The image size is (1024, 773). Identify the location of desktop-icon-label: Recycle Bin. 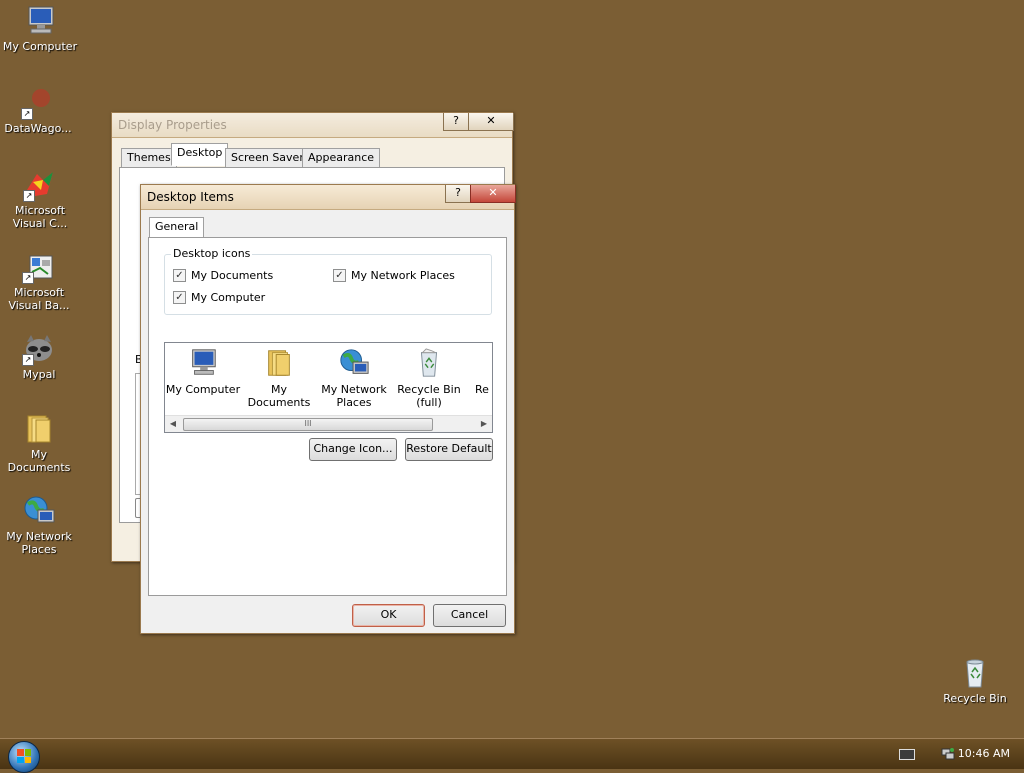
(975, 698).